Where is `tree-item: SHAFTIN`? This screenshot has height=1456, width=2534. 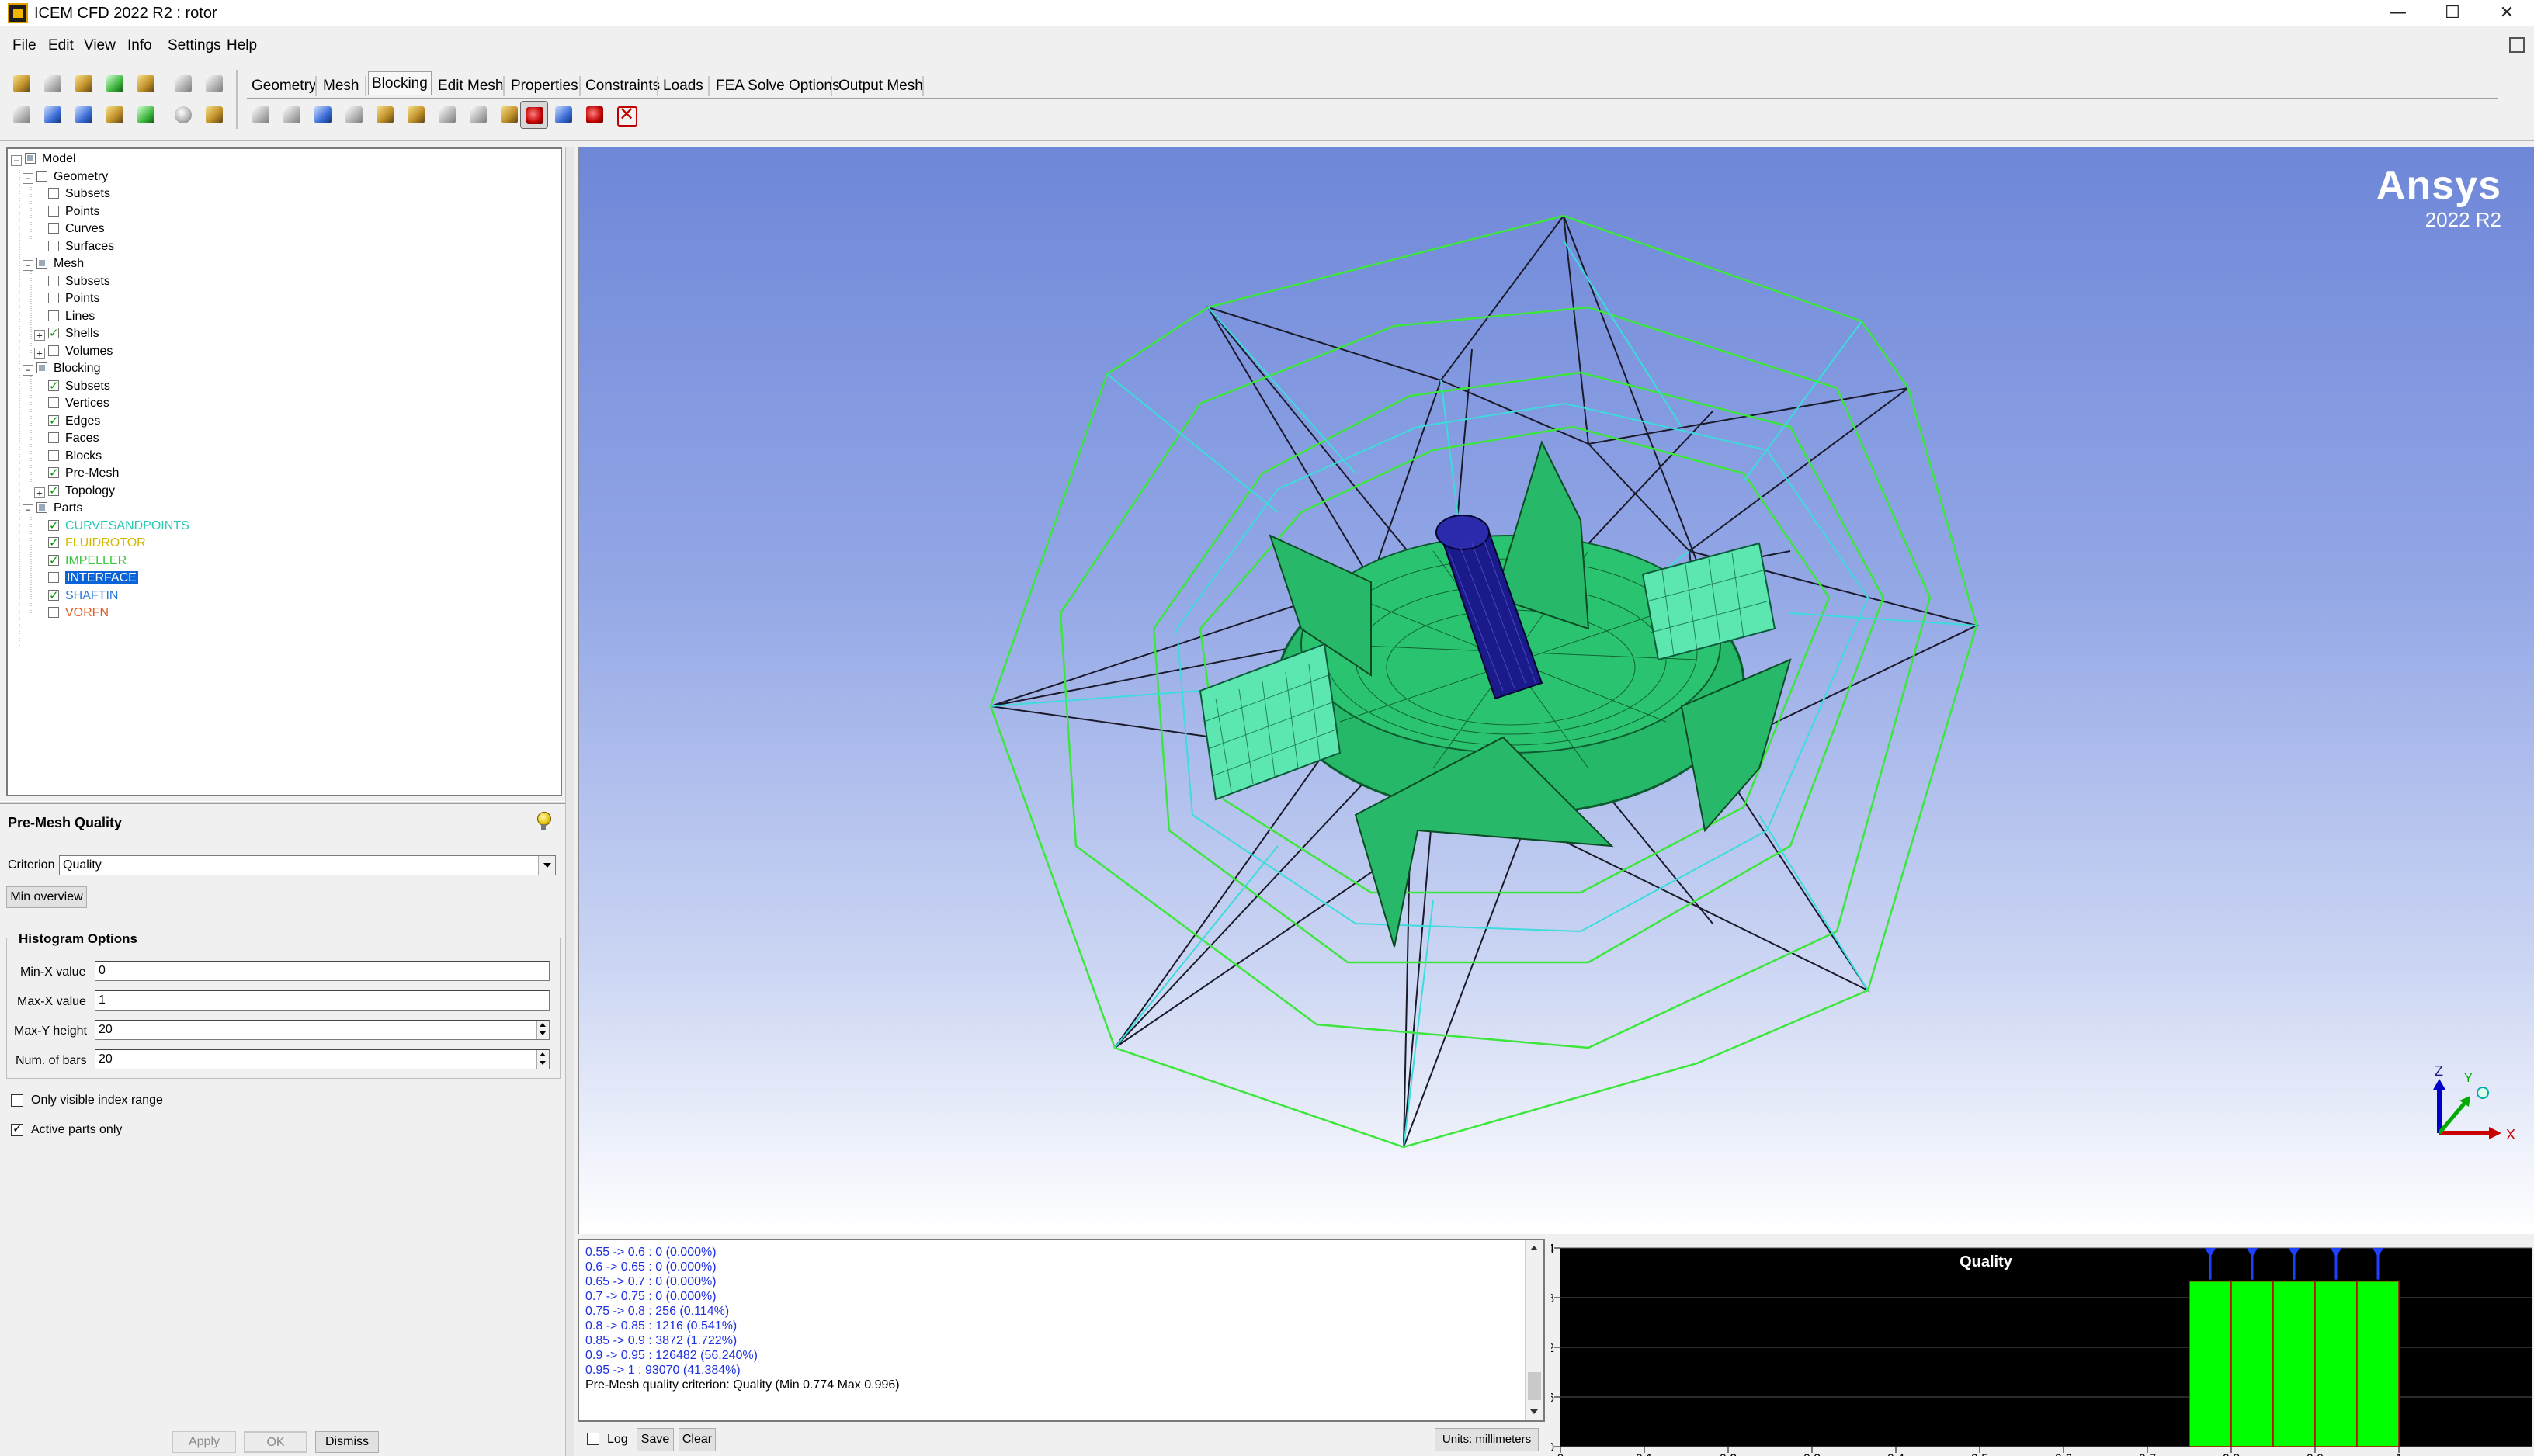 tree-item: SHAFTIN is located at coordinates (76, 596).